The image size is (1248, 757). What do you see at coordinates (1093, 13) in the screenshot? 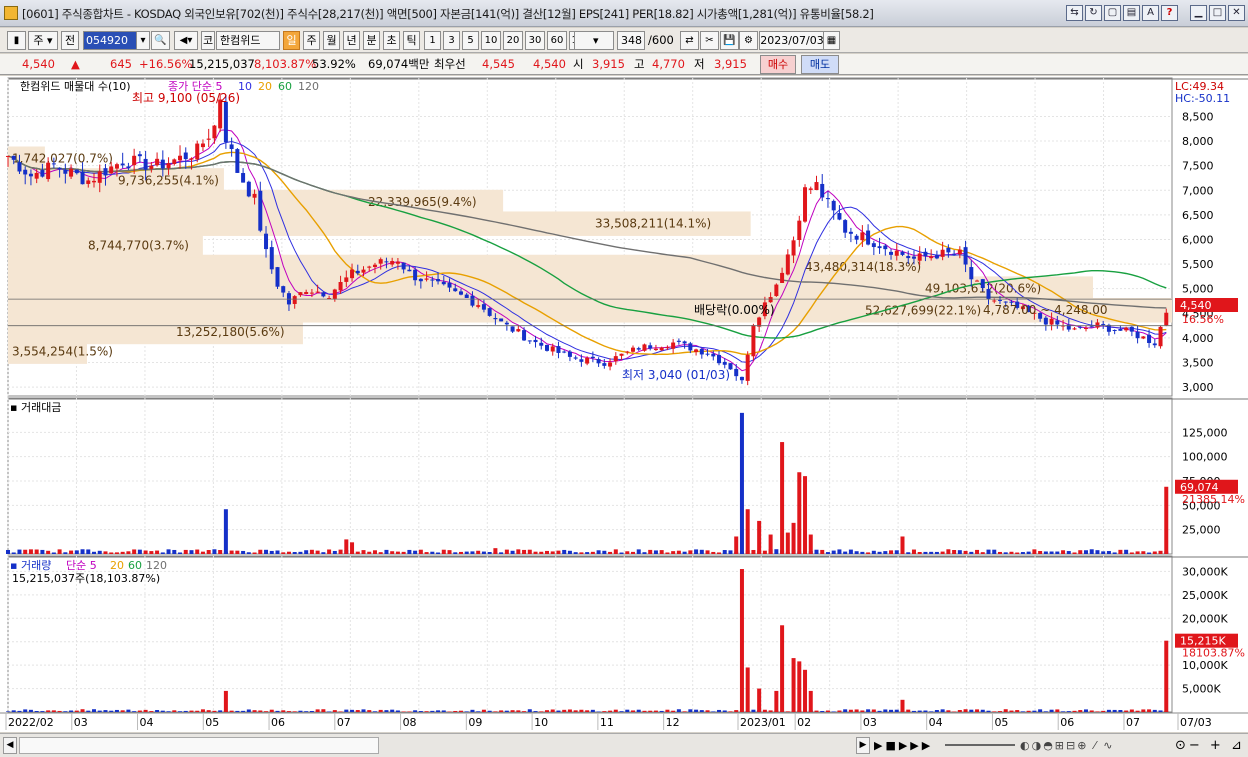
I see `refresh-icon: ↻` at bounding box center [1093, 13].